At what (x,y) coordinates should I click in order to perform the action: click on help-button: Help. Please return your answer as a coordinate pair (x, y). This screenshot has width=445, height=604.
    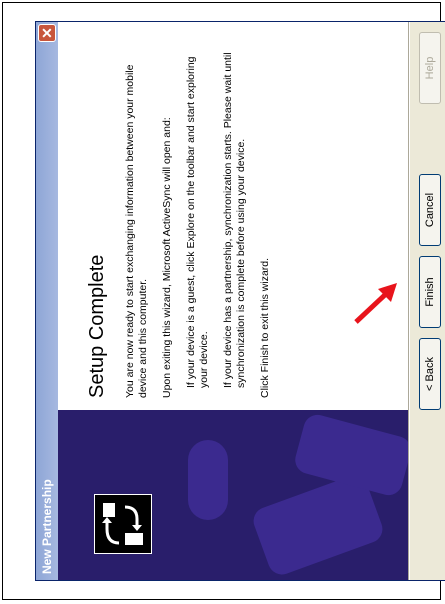
    Looking at the image, I should click on (430, 68).